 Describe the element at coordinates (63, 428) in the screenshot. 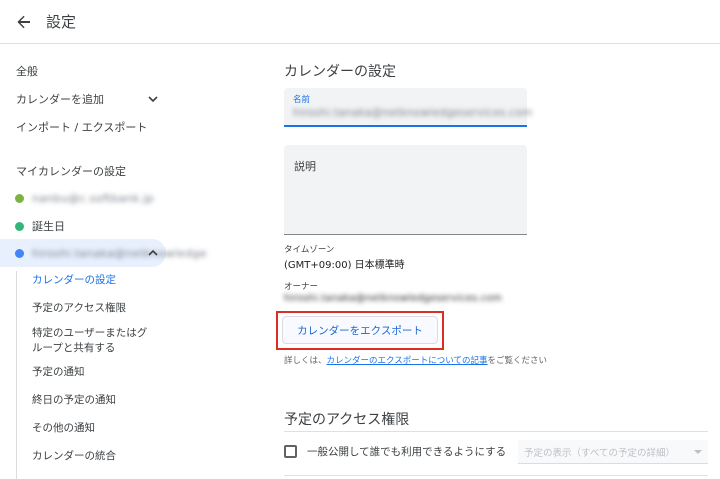

I see `sub-item-other-notifications: その他の通知` at that location.